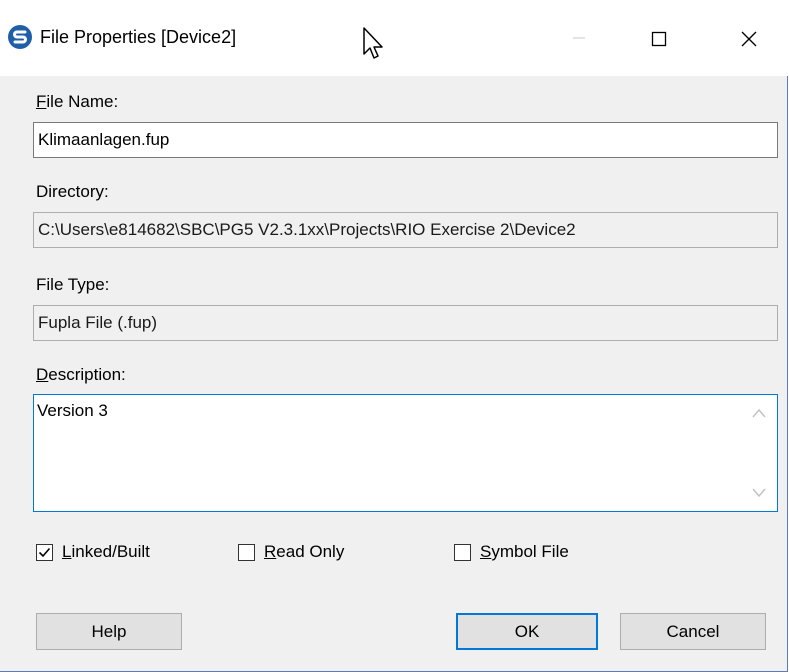 Image resolution: width=789 pixels, height=672 pixels. What do you see at coordinates (373, 43) in the screenshot?
I see `mouse-cursor-icon` at bounding box center [373, 43].